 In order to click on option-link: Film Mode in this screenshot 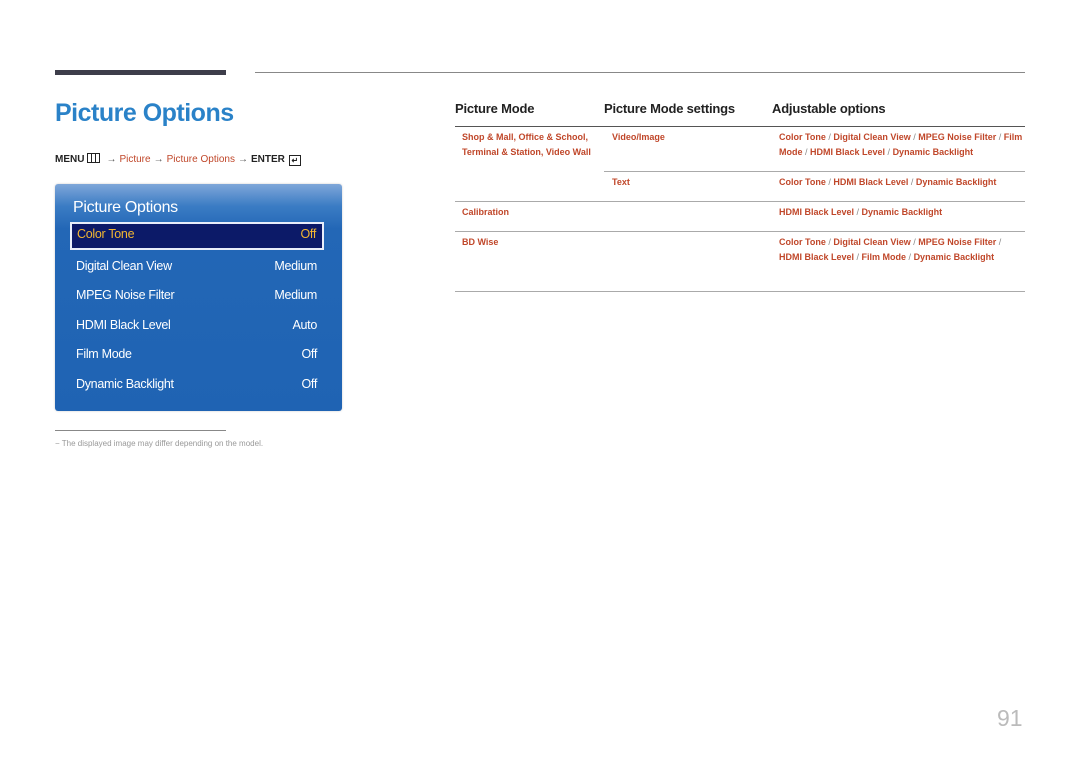, I will do `click(884, 256)`.